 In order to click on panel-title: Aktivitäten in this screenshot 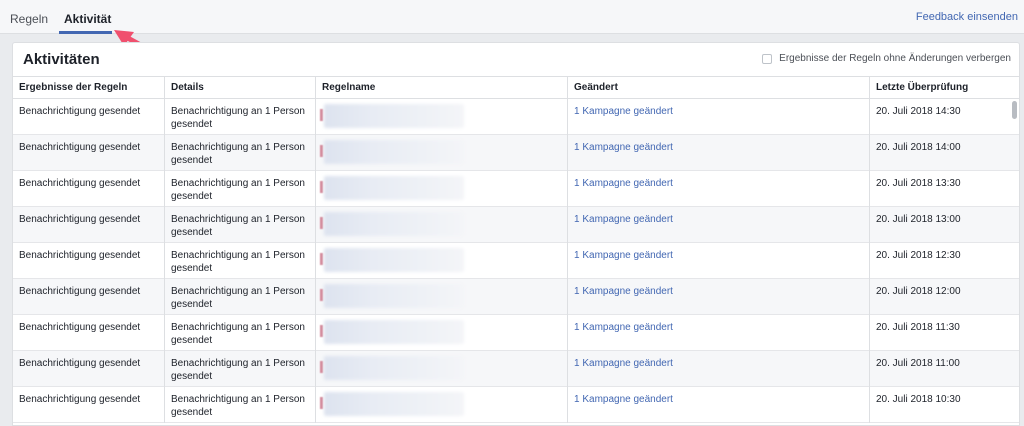, I will do `click(61, 59)`.